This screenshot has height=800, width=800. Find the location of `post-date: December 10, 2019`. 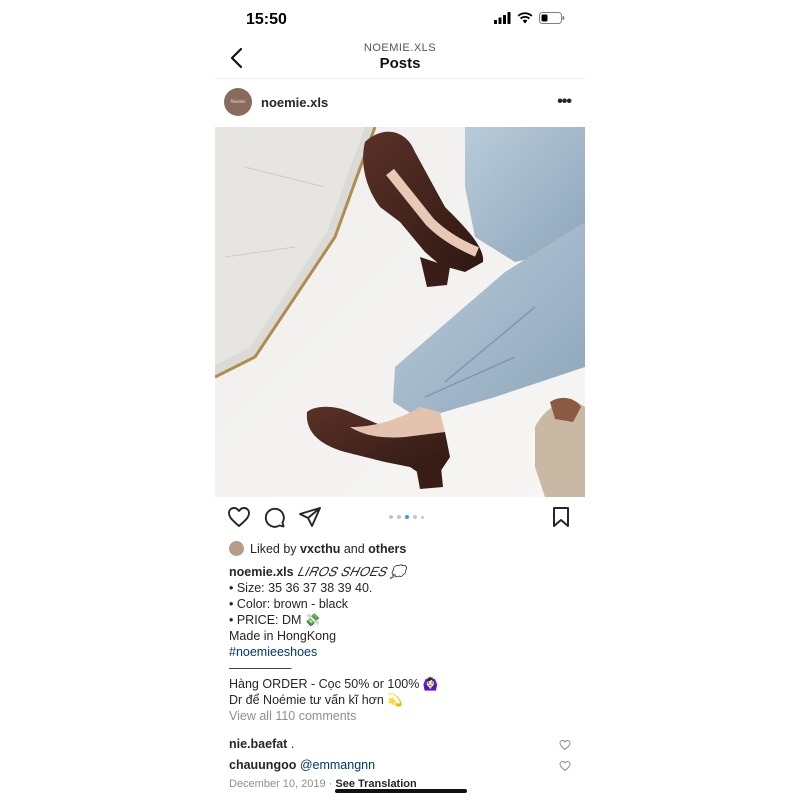

post-date: December 10, 2019 is located at coordinates (277, 784).